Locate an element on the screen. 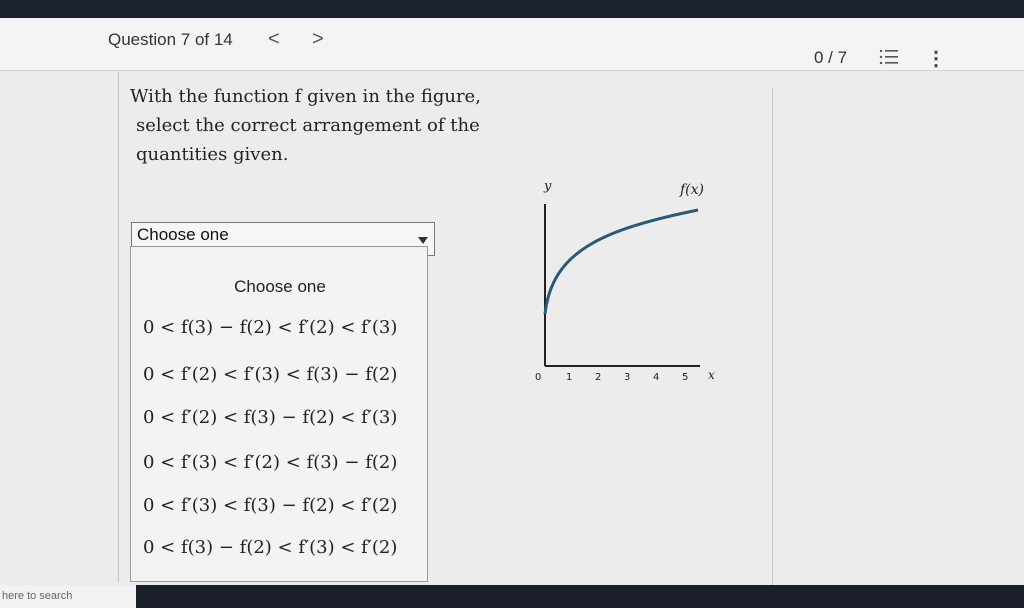 This screenshot has width=1024, height=608. prompt-line-2: select the correct arrangement of the is located at coordinates (308, 125).